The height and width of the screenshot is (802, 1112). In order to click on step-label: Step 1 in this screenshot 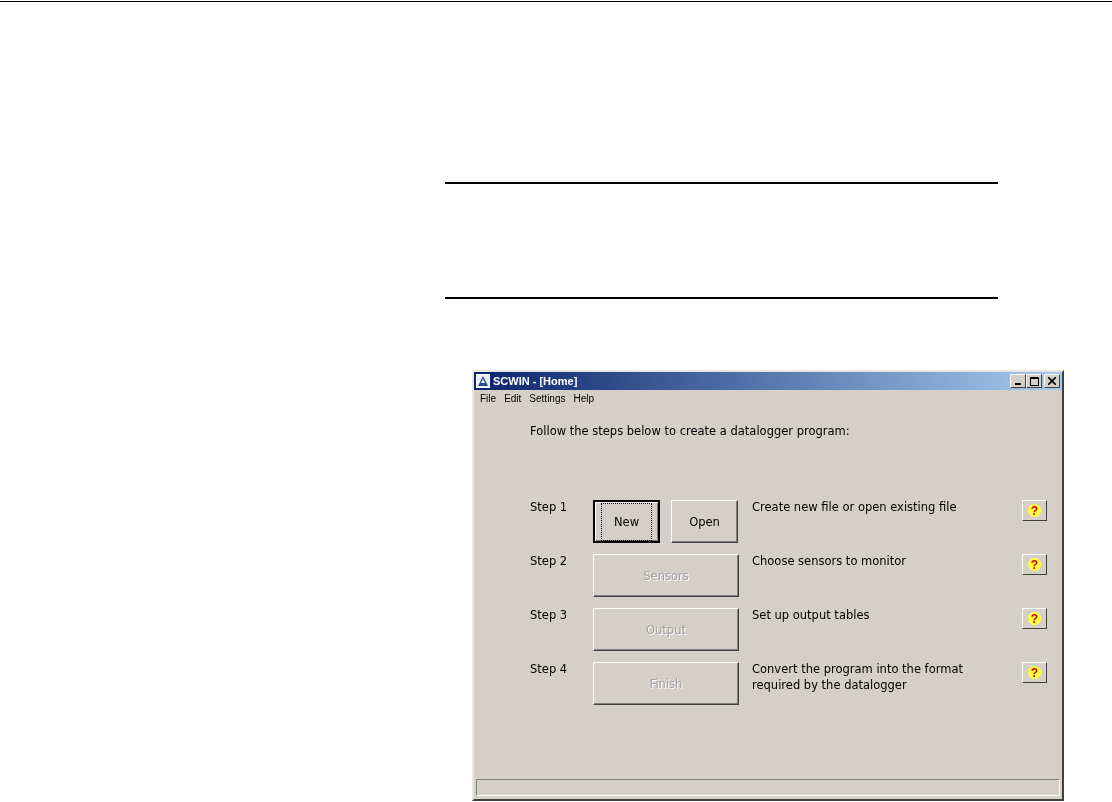, I will do `click(549, 507)`.